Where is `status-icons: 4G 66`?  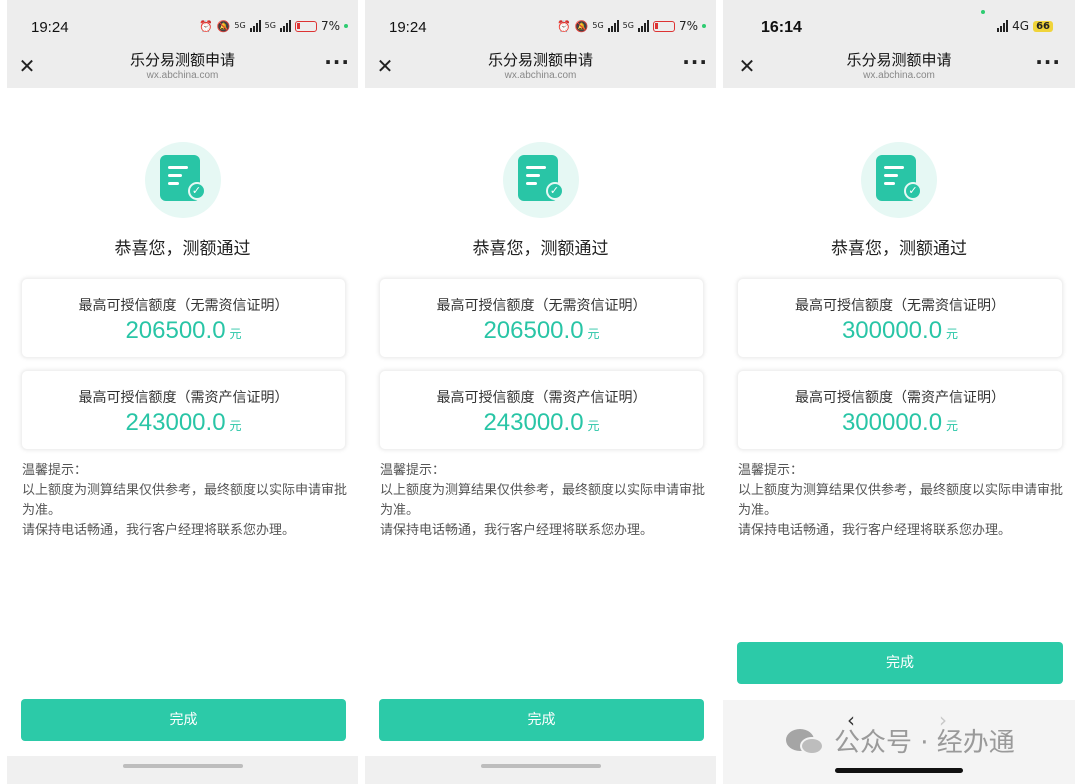
status-icons: 4G 66 is located at coordinates (1025, 26).